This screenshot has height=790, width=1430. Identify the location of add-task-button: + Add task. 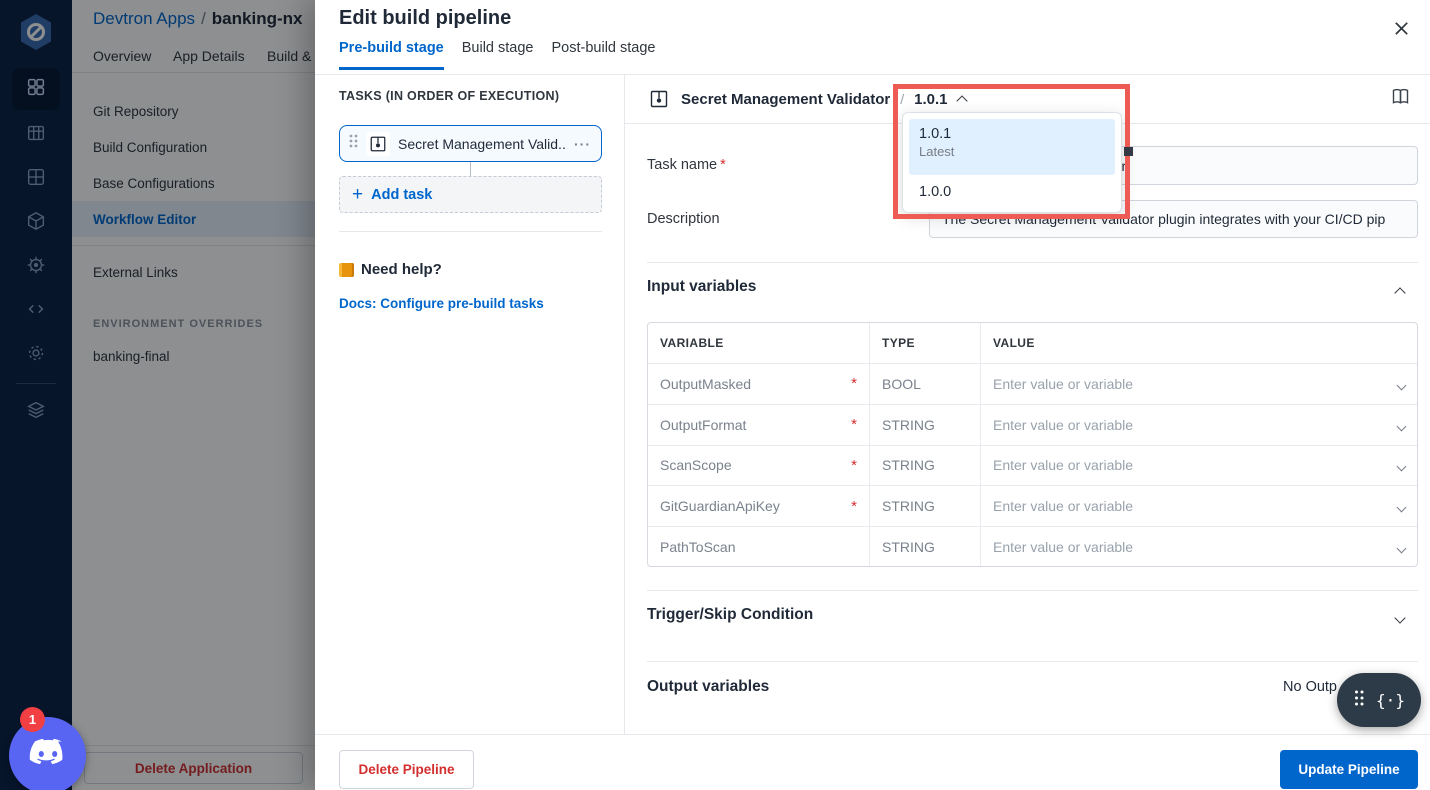
(470, 194).